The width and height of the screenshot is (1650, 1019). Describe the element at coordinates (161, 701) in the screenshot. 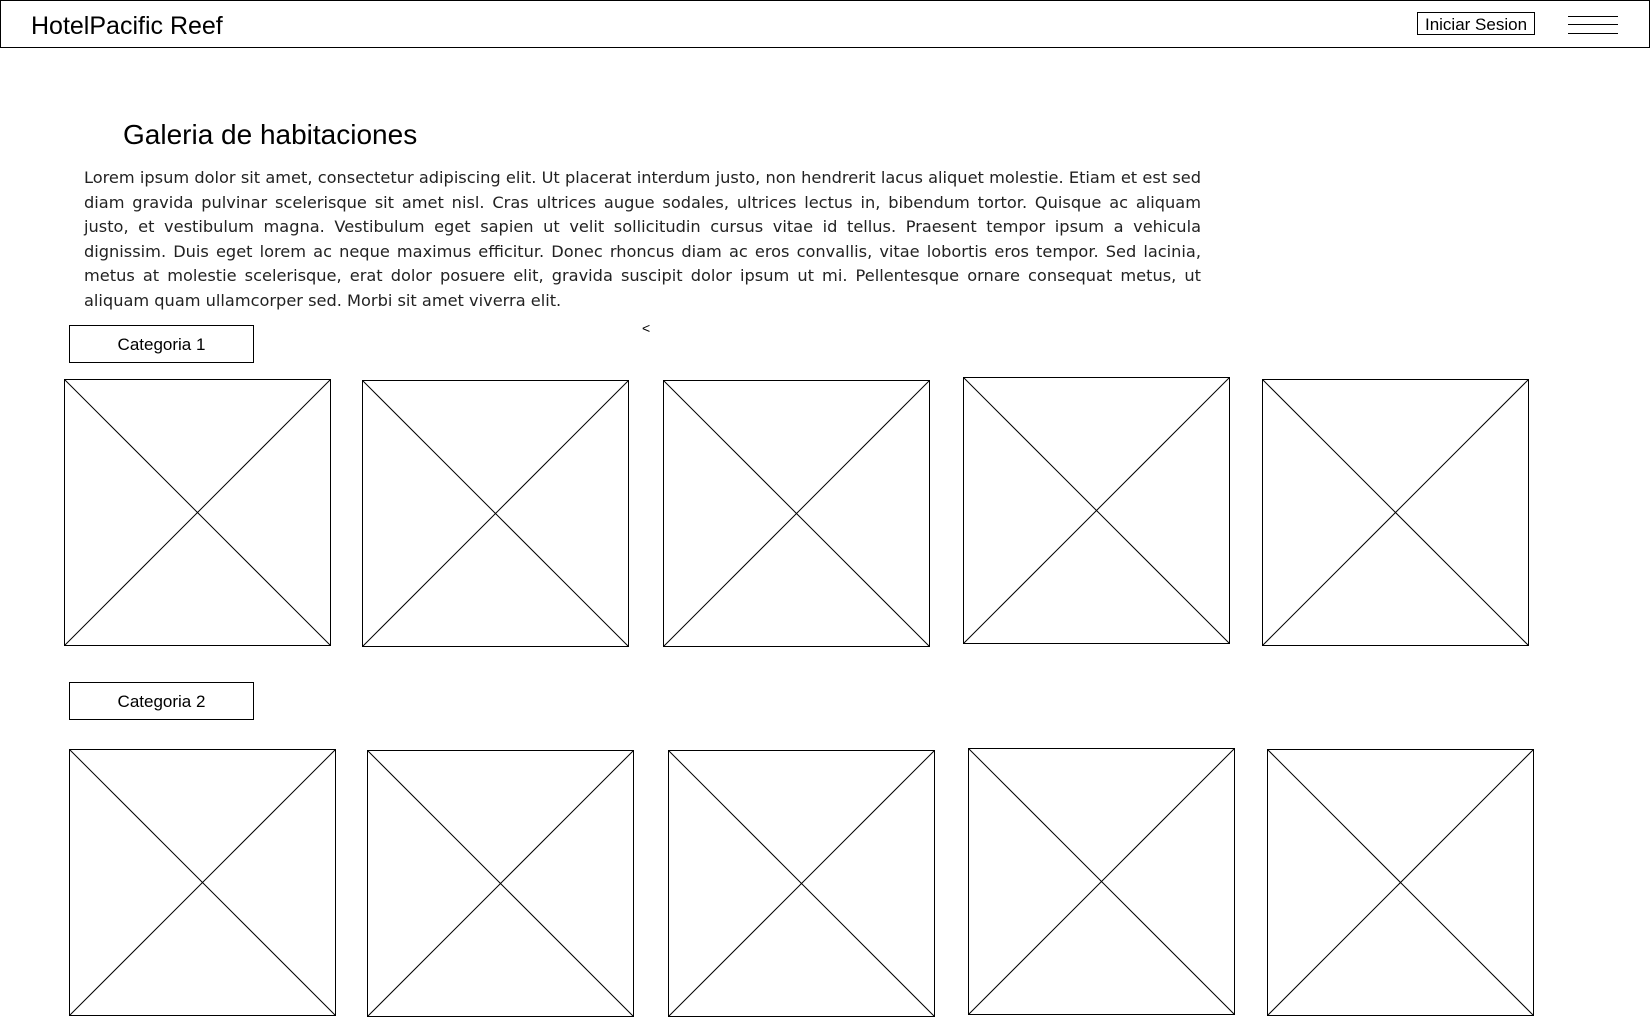

I see `category-2-button: Categoria 2` at that location.